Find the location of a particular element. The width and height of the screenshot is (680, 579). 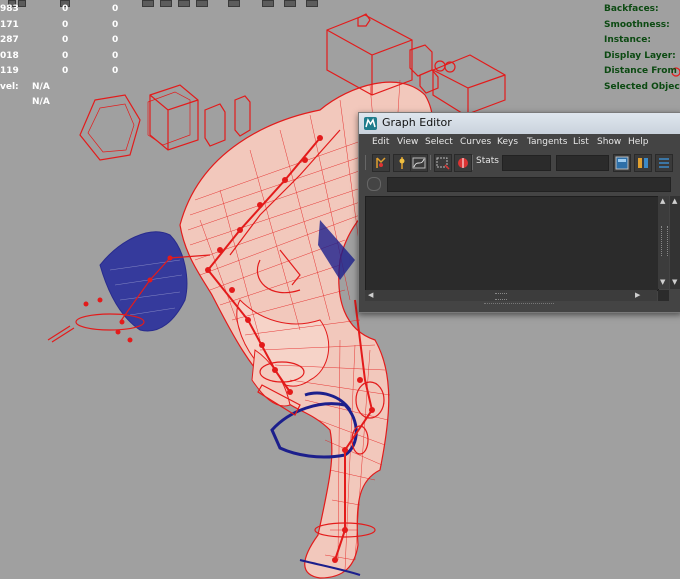

hud-label-selected-objects: Selected Objects is located at coordinates (642, 87).